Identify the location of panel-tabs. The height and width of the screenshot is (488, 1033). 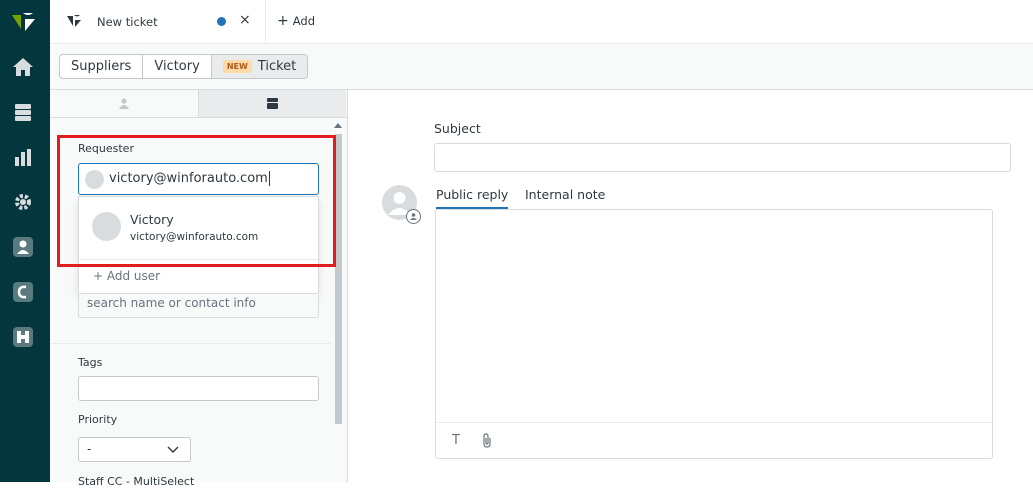
(198, 104).